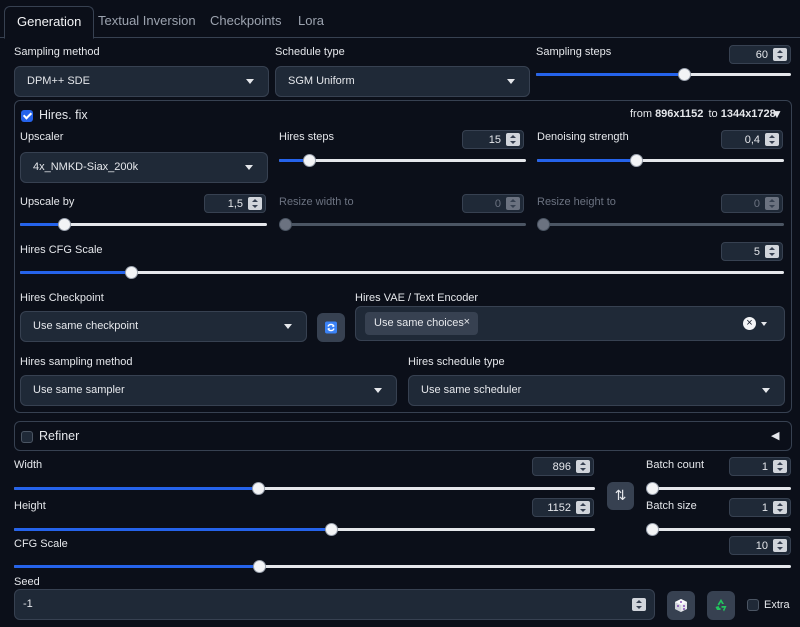 The width and height of the screenshot is (800, 627). I want to click on hires-sampler-label: Hires sampling method, so click(76, 362).